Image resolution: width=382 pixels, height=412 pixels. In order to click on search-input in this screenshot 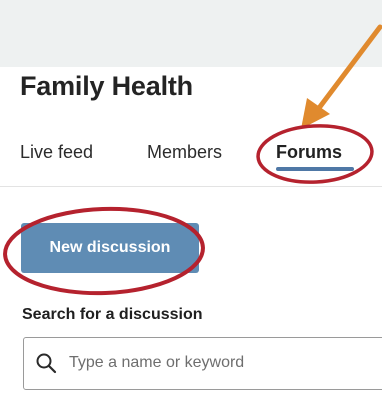, I will do `click(219, 363)`.